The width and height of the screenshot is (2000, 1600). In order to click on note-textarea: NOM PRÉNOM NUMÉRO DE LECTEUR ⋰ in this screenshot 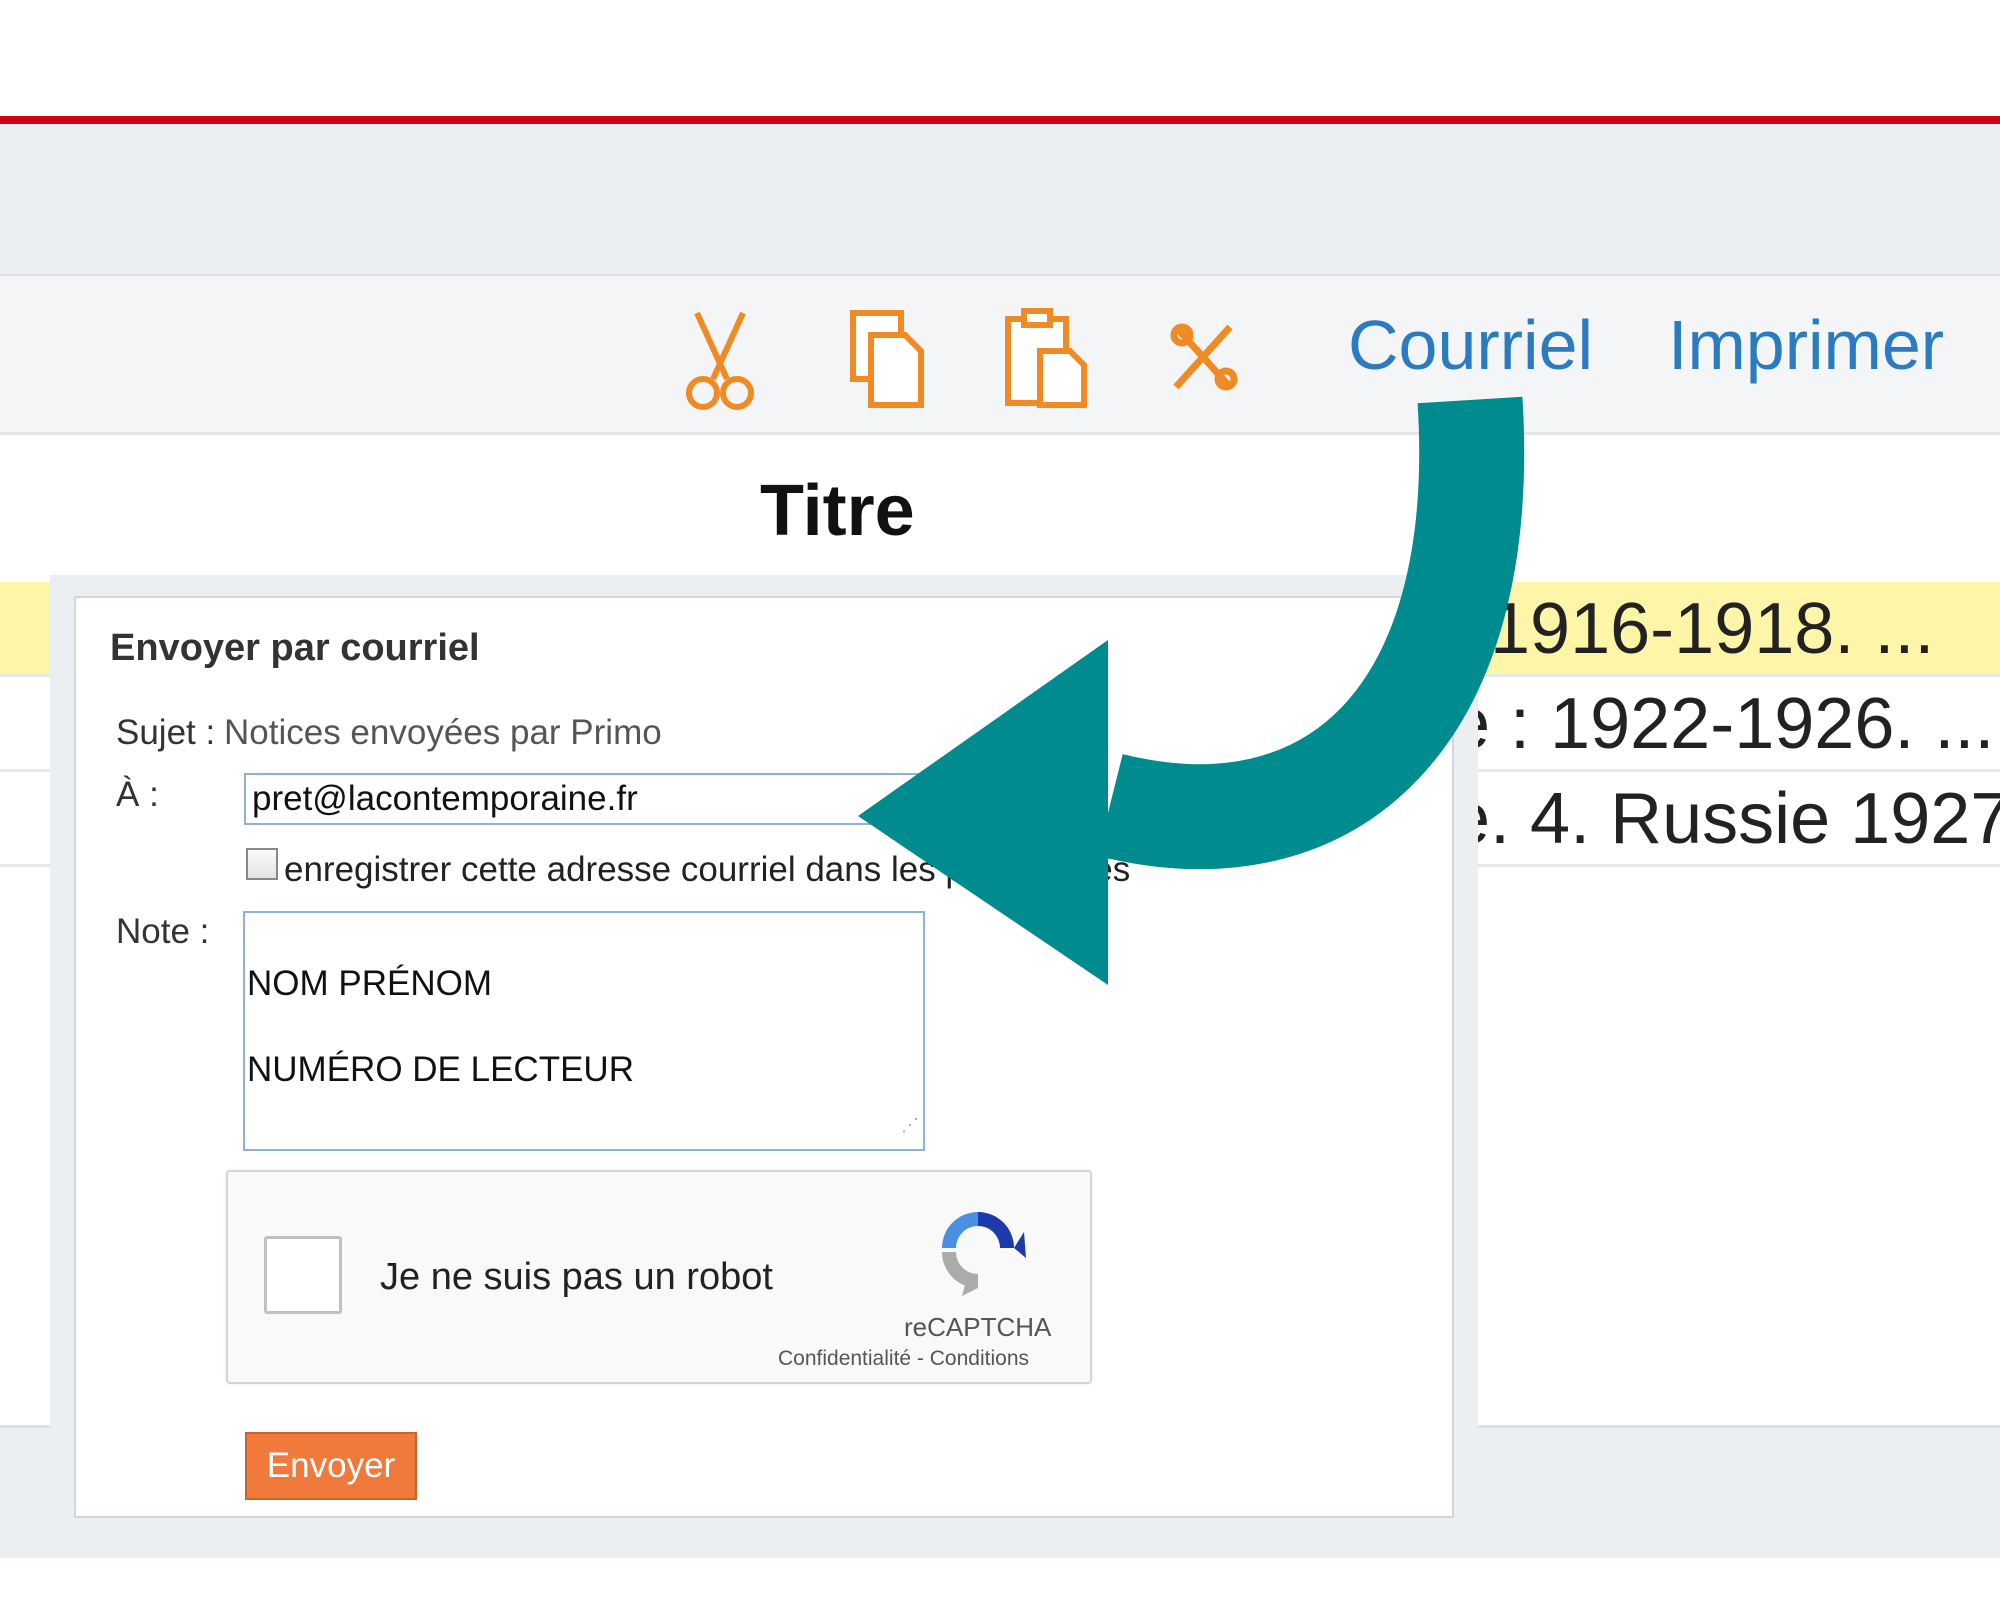, I will do `click(584, 1031)`.